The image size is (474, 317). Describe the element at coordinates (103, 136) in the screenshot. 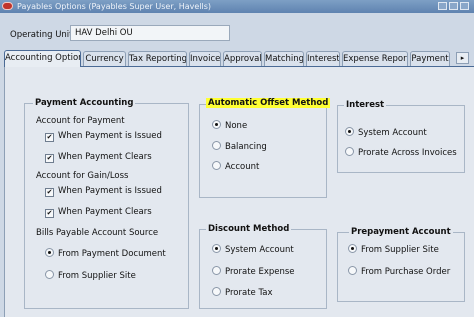

I see `when-payment-issued-checkbox: ✔ When Payment is Issued` at that location.